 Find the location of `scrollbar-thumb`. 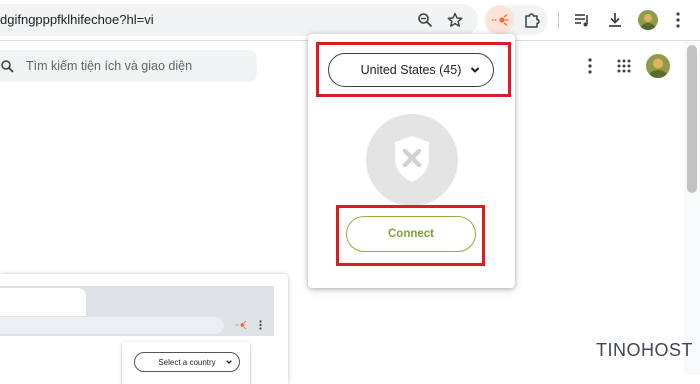

scrollbar-thumb is located at coordinates (692, 119).